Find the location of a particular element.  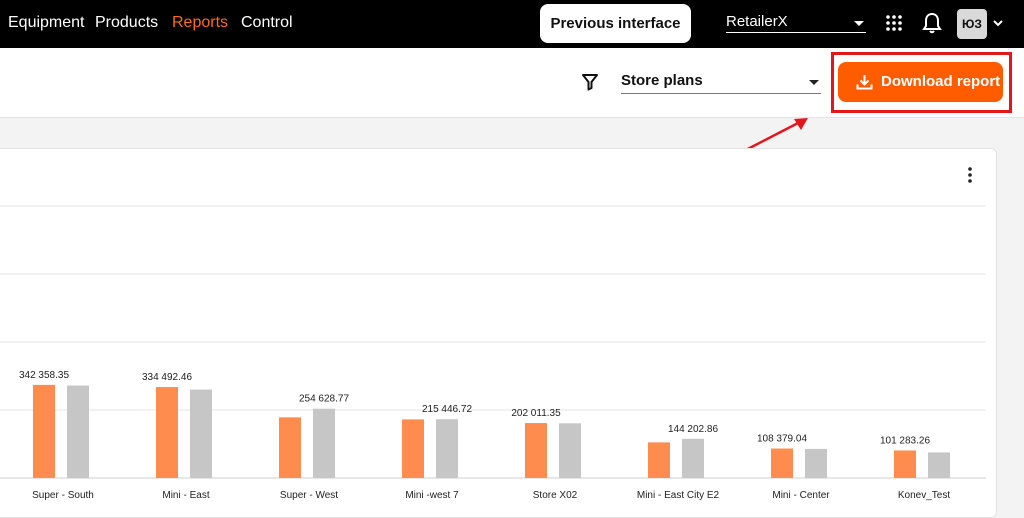

chart-data-label: 215 446.72 is located at coordinates (447, 409).